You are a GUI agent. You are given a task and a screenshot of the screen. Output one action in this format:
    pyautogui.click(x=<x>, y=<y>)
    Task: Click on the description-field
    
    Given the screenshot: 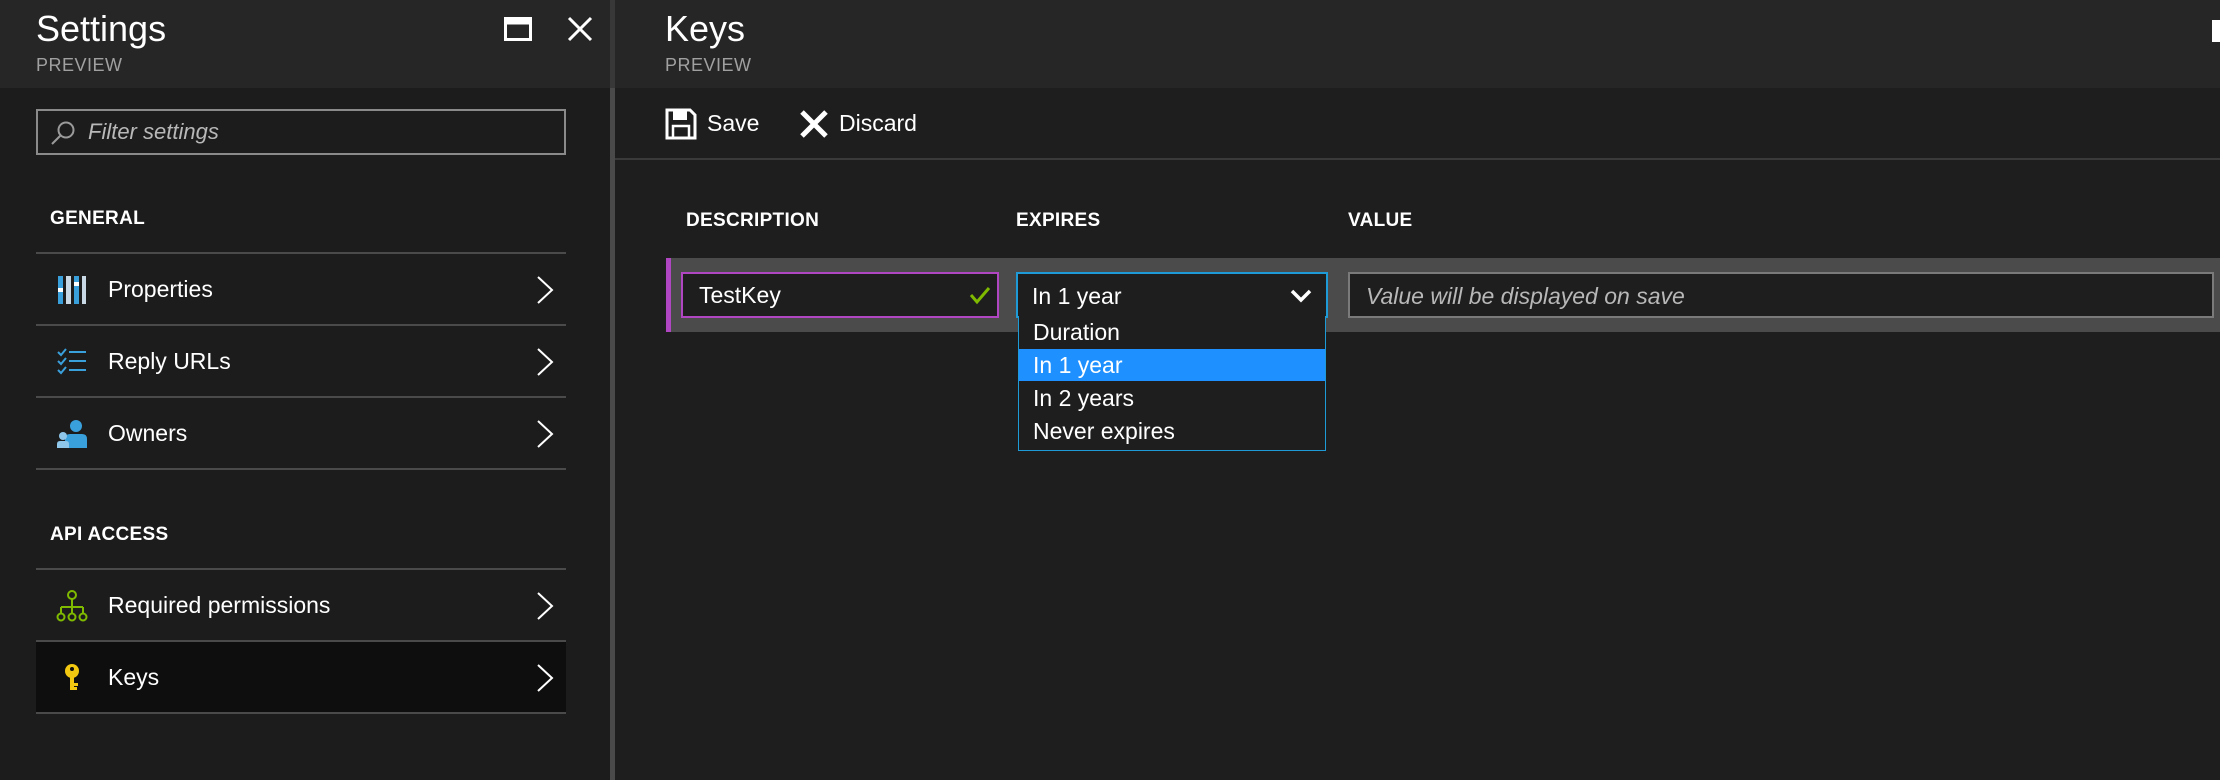 What is the action you would take?
    pyautogui.click(x=840, y=295)
    